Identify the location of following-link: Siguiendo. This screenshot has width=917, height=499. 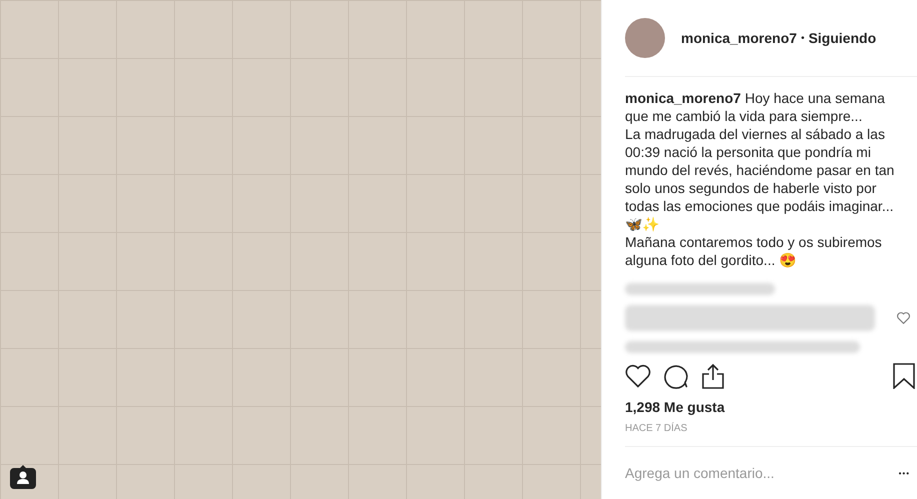
(842, 38).